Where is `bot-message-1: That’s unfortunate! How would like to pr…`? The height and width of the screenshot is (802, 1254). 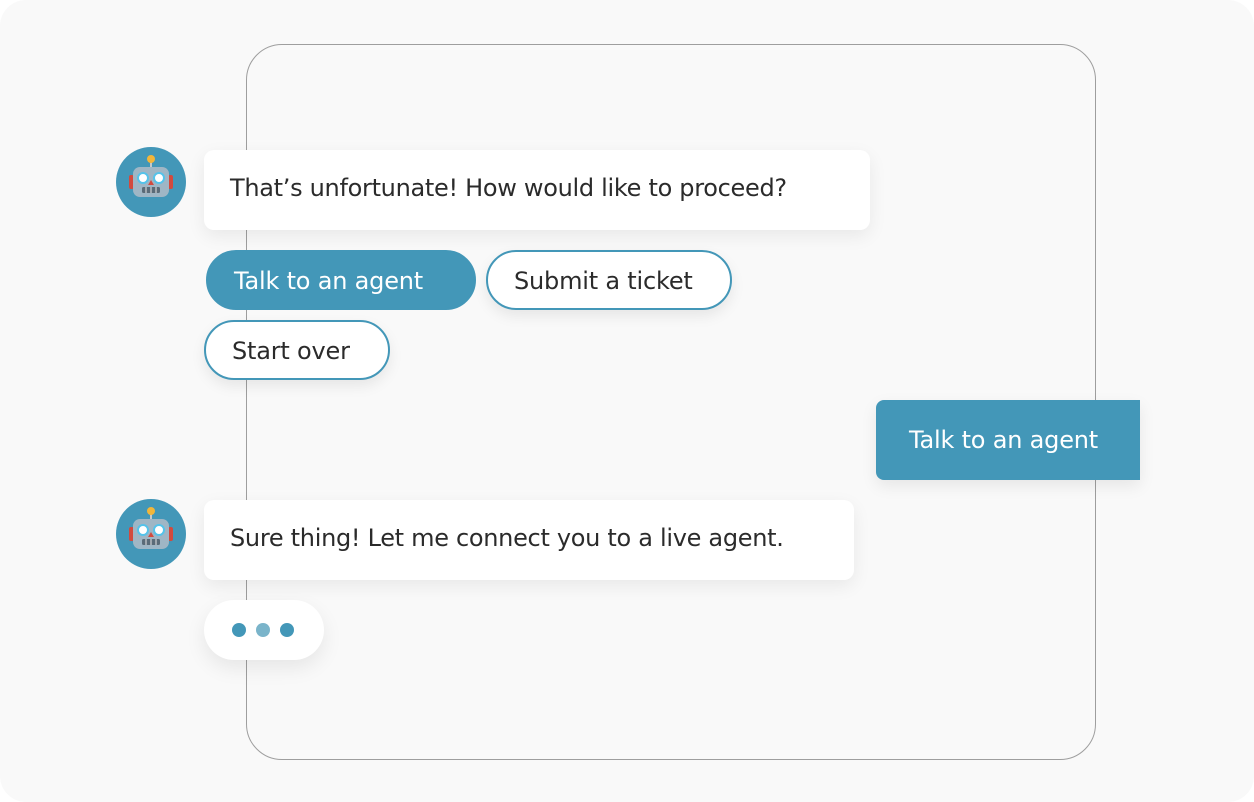 bot-message-1: That’s unfortunate! How would like to pr… is located at coordinates (537, 190).